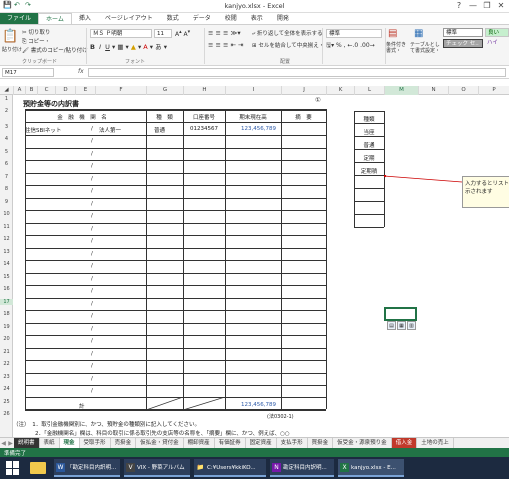  What do you see at coordinates (129, 18) in the screenshot?
I see `tab-page-layout: ページレイアウト` at bounding box center [129, 18].